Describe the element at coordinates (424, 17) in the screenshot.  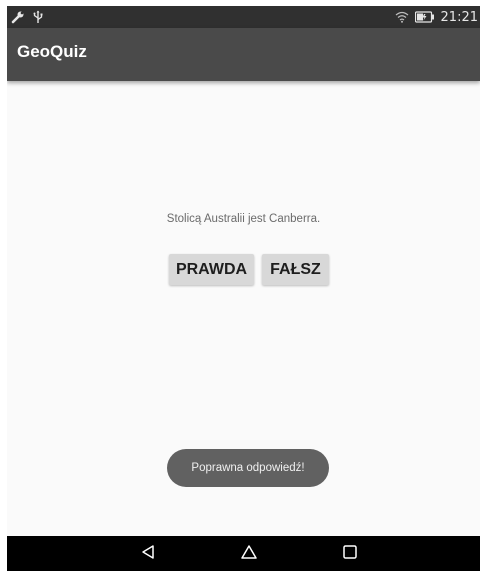
I see `battery-icon` at that location.